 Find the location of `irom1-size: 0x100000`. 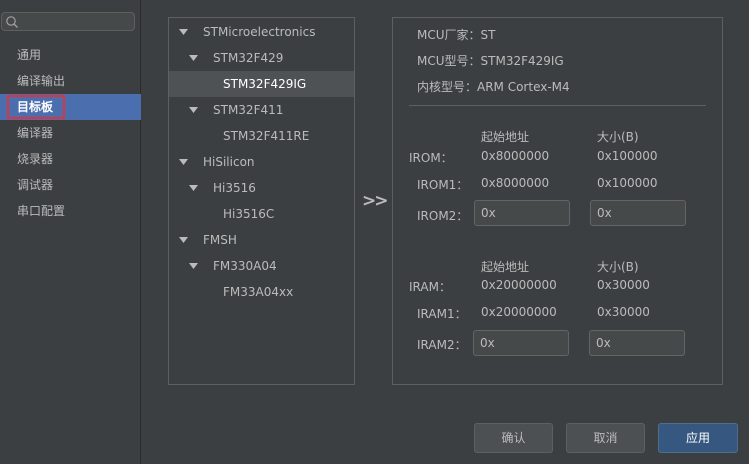

irom1-size: 0x100000 is located at coordinates (627, 183).